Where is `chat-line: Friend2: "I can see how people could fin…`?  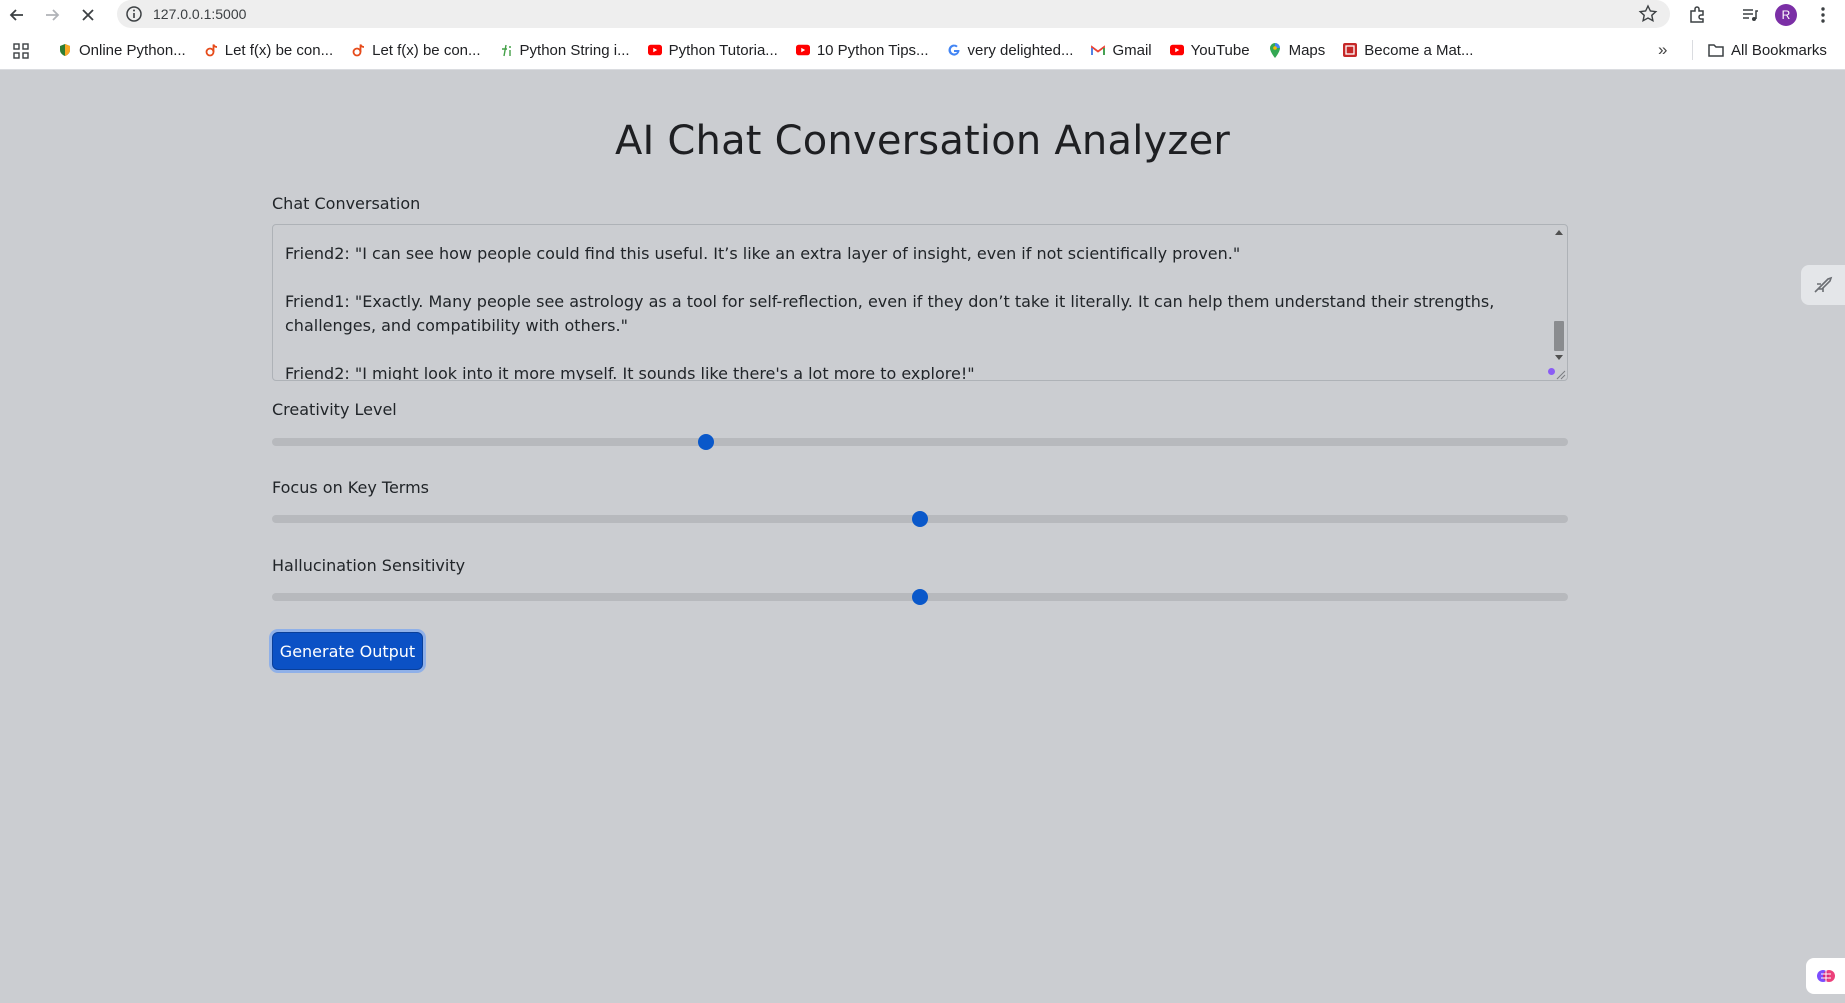
chat-line: Friend2: "I can see how people could fin… is located at coordinates (763, 253).